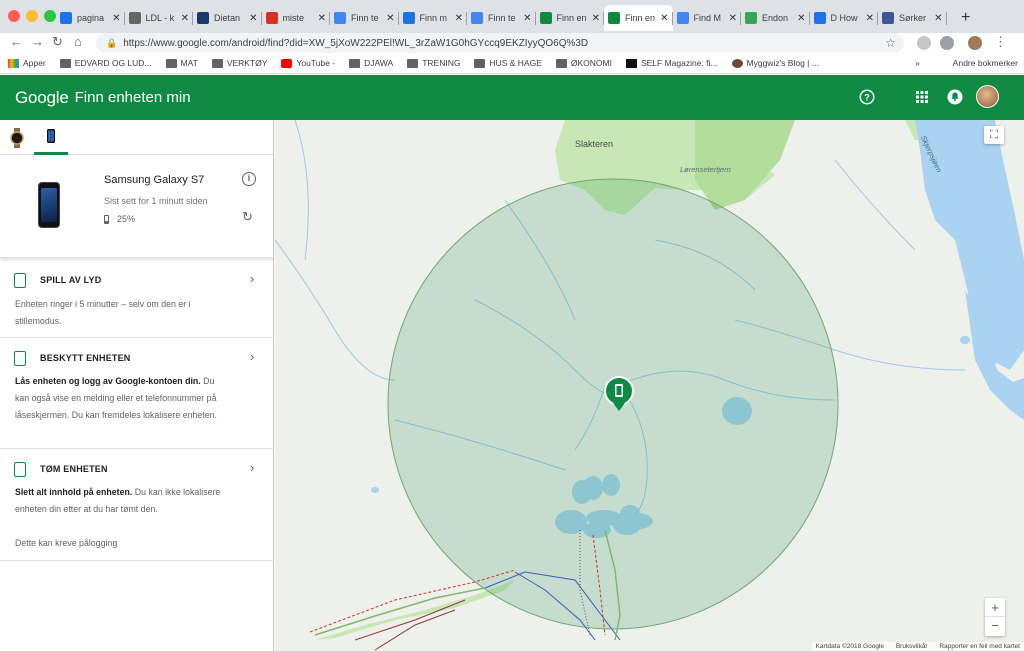  What do you see at coordinates (27, 63) in the screenshot?
I see `bookmark-item: Apper` at bounding box center [27, 63].